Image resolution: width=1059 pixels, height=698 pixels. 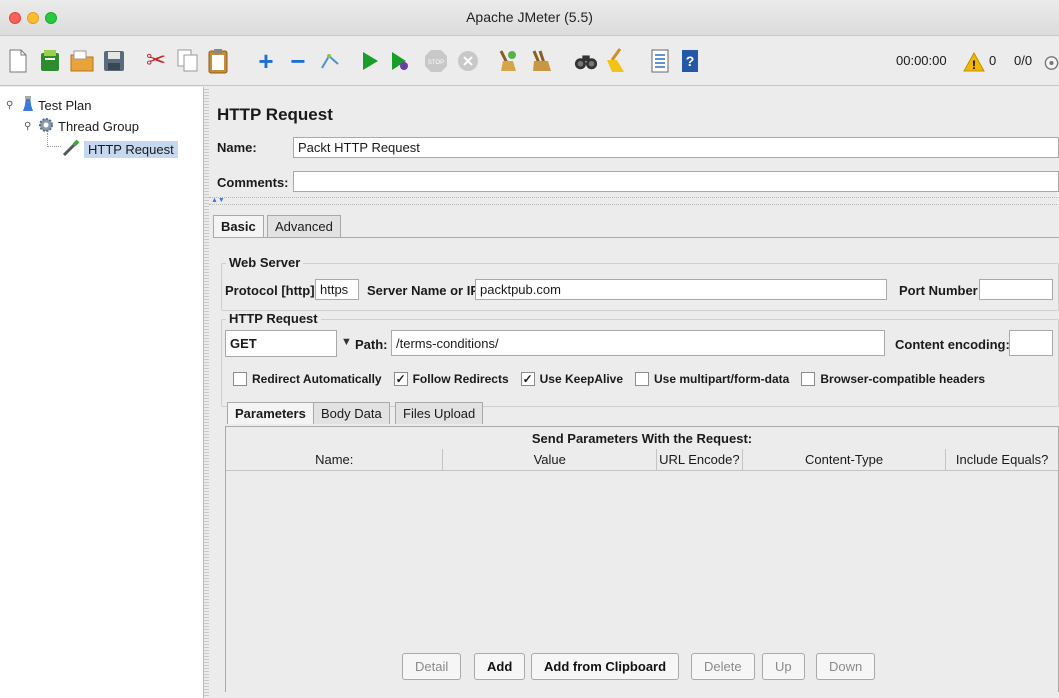 What do you see at coordinates (18, 61) in the screenshot?
I see `new-icon` at bounding box center [18, 61].